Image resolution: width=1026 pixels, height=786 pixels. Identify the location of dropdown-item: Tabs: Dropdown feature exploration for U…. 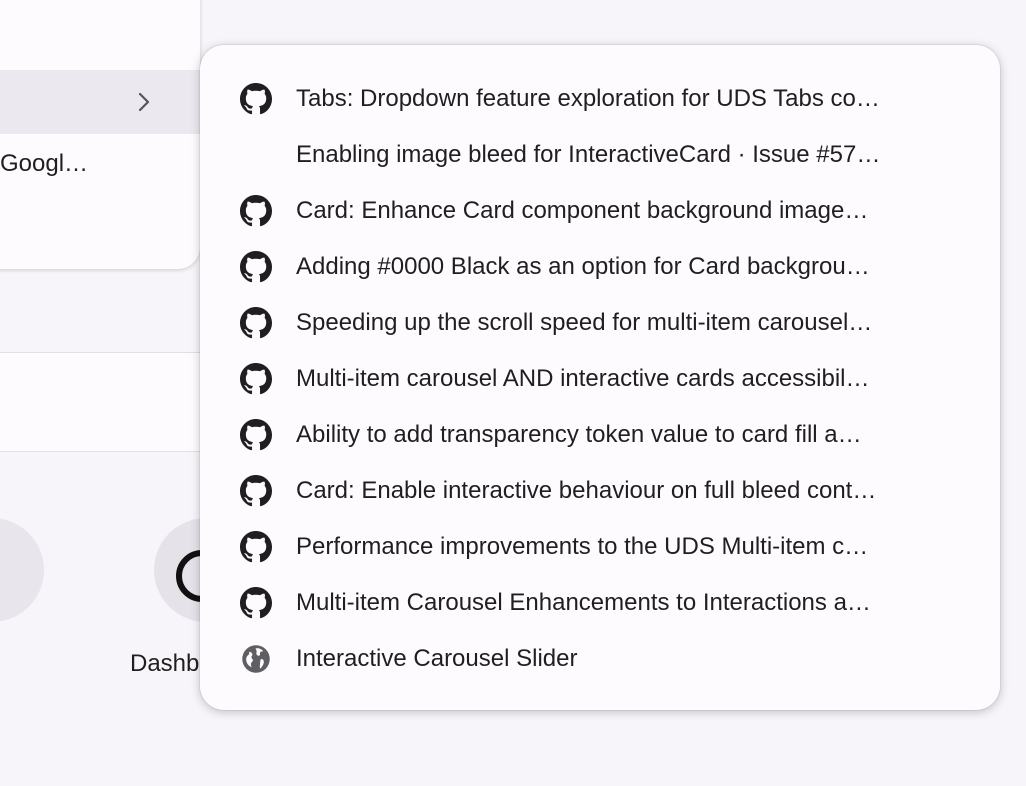
(600, 99).